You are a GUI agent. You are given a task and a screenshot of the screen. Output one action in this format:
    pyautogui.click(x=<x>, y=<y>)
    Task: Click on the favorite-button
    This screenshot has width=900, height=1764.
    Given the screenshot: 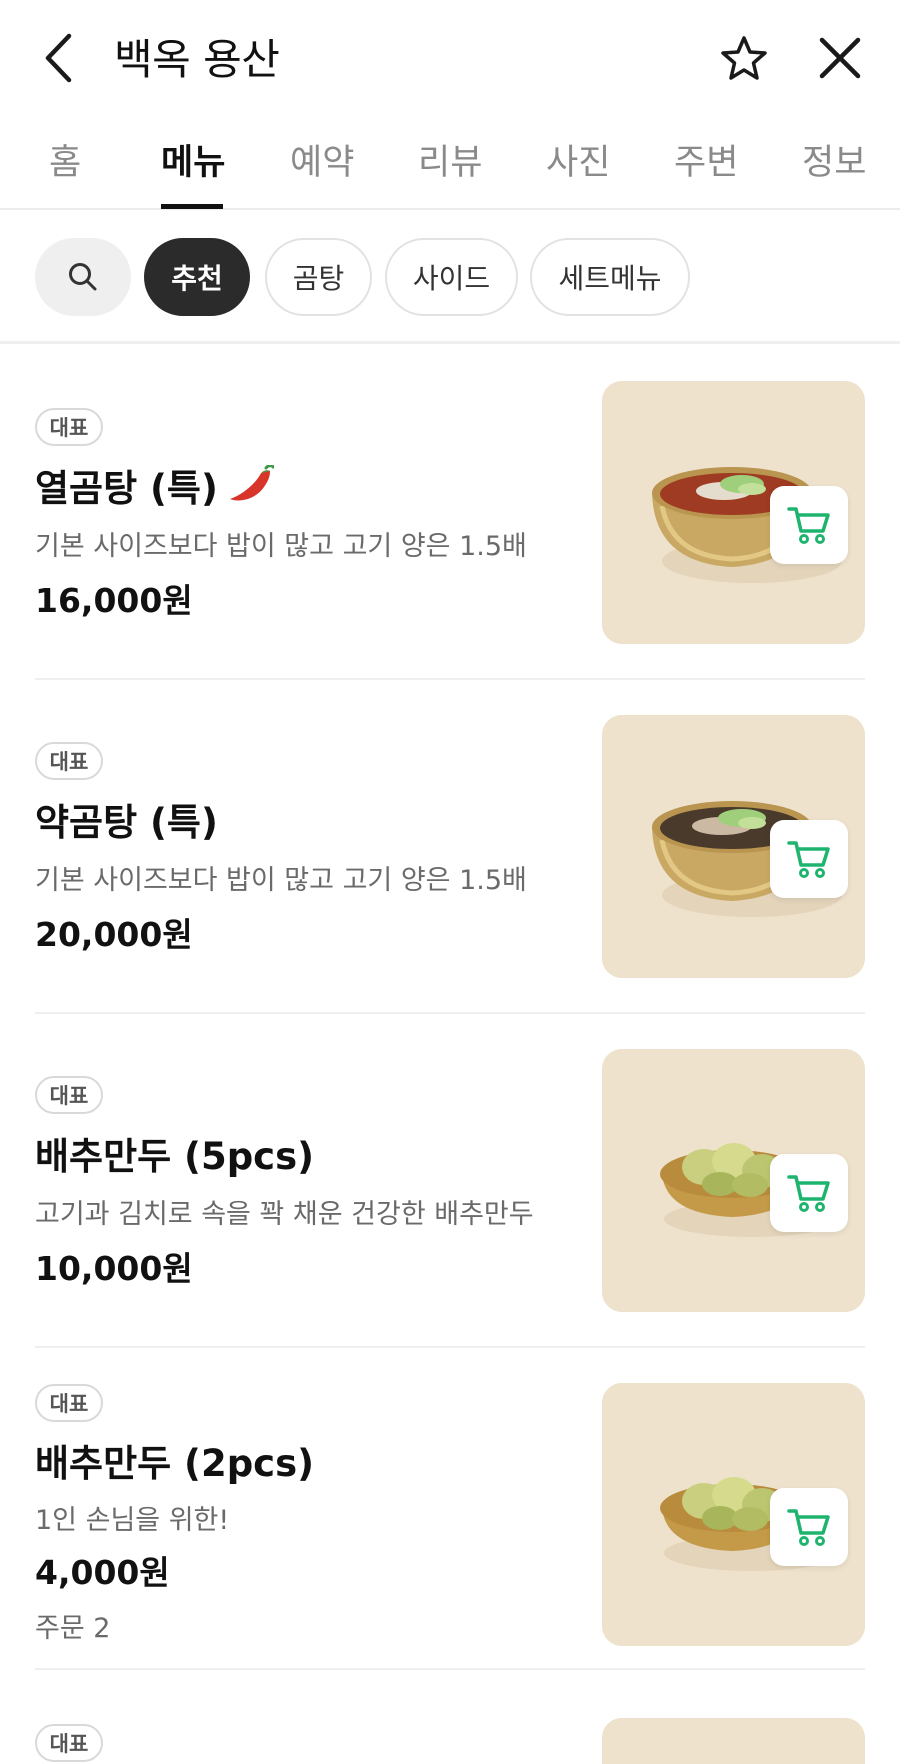 What is the action you would take?
    pyautogui.click(x=744, y=58)
    